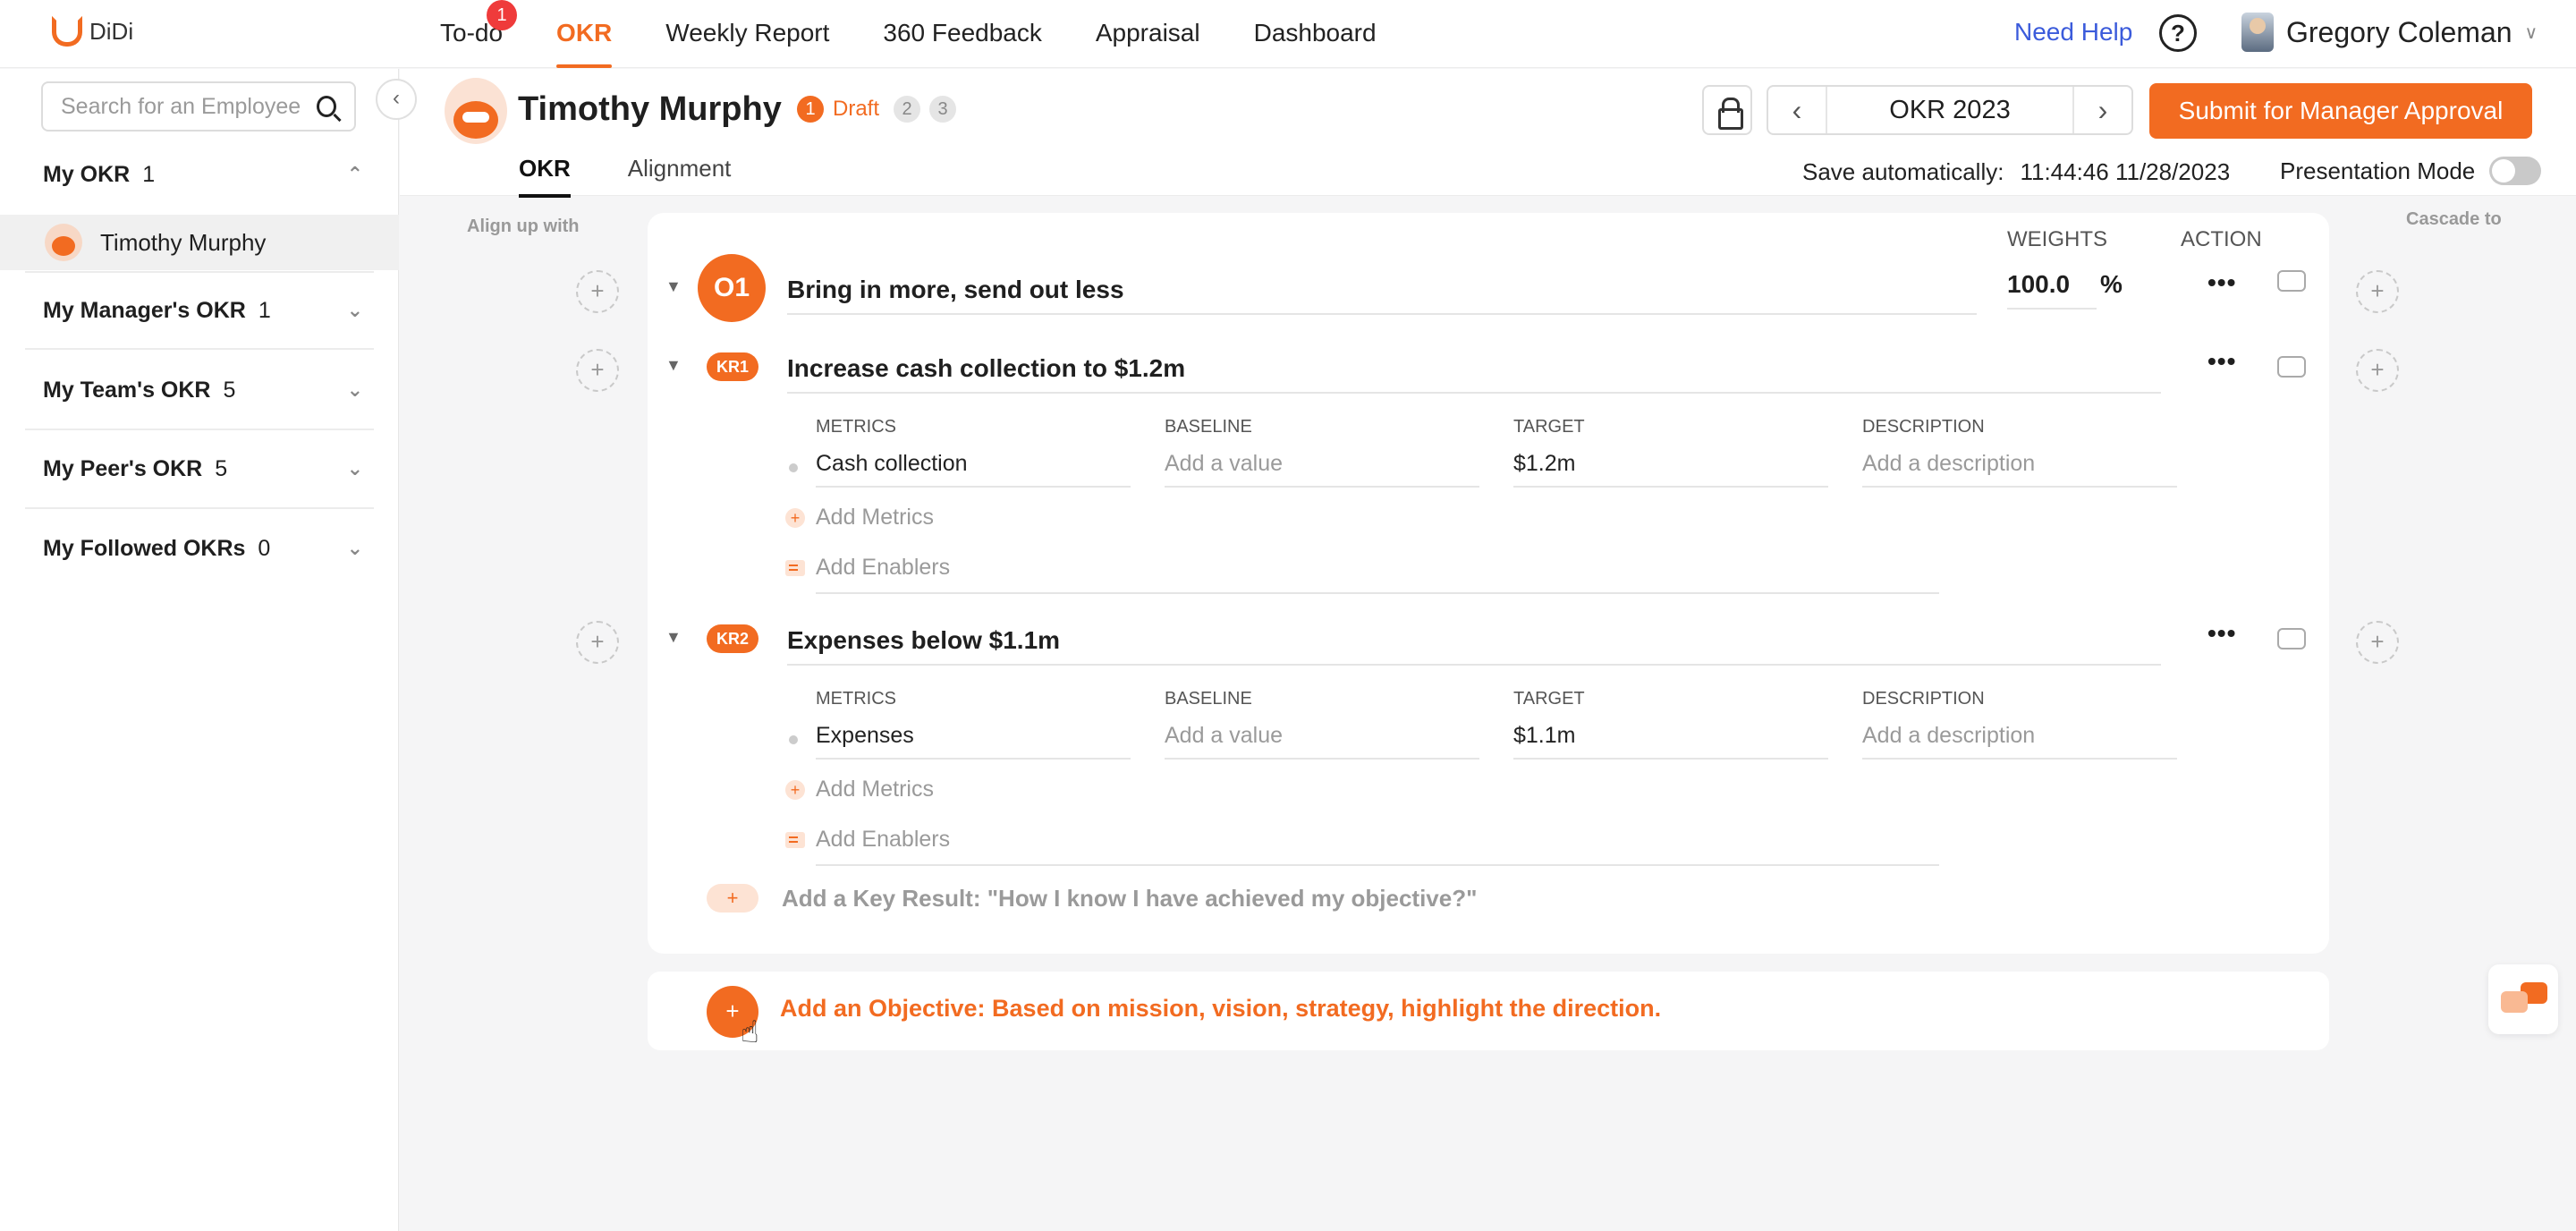 Image resolution: width=2576 pixels, height=1231 pixels. I want to click on baseline-header: BASELINE, so click(1208, 427).